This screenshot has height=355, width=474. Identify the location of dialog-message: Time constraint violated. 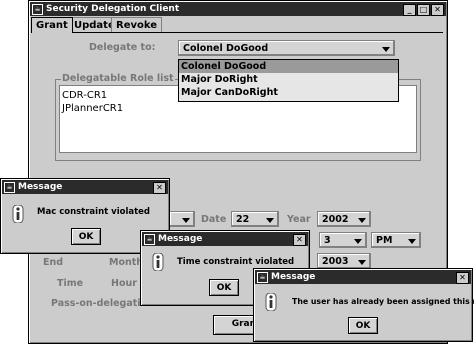
(236, 262).